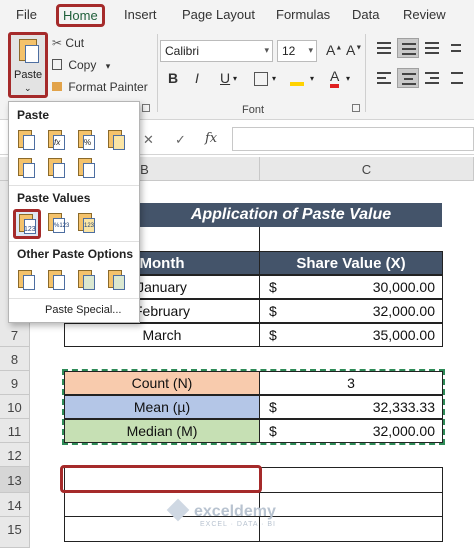 This screenshot has width=474, height=548. What do you see at coordinates (56, 280) in the screenshot?
I see `paste-link-icon` at bounding box center [56, 280].